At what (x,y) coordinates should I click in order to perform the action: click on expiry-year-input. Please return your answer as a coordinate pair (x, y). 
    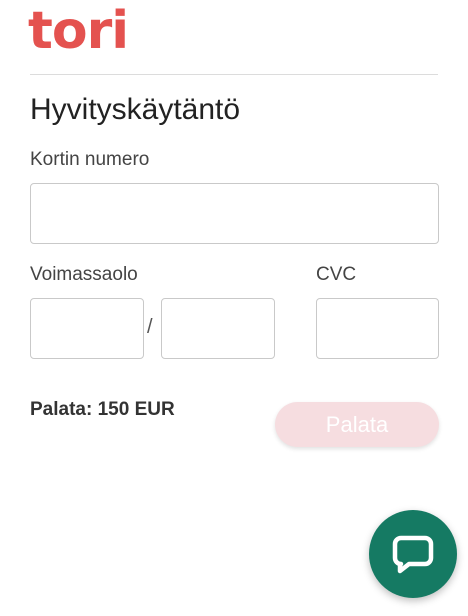
    Looking at the image, I should click on (218, 328).